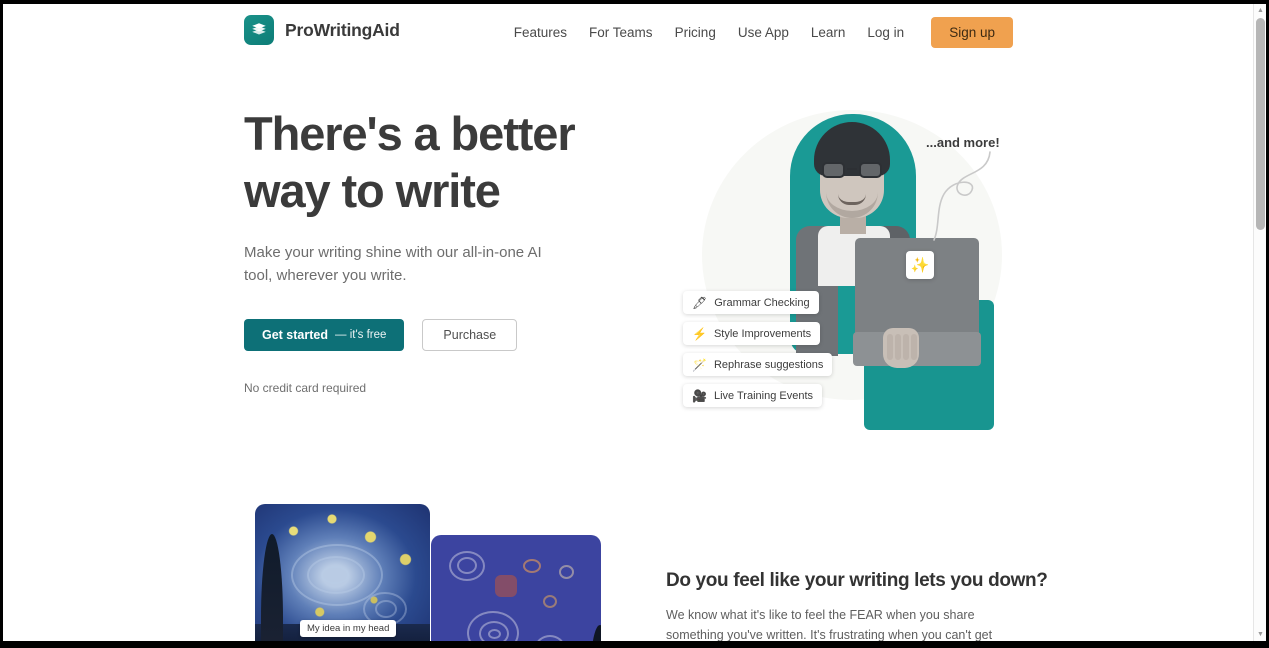 This screenshot has width=1269, height=648. Describe the element at coordinates (272, 587) in the screenshot. I see `cypress-tree` at that location.